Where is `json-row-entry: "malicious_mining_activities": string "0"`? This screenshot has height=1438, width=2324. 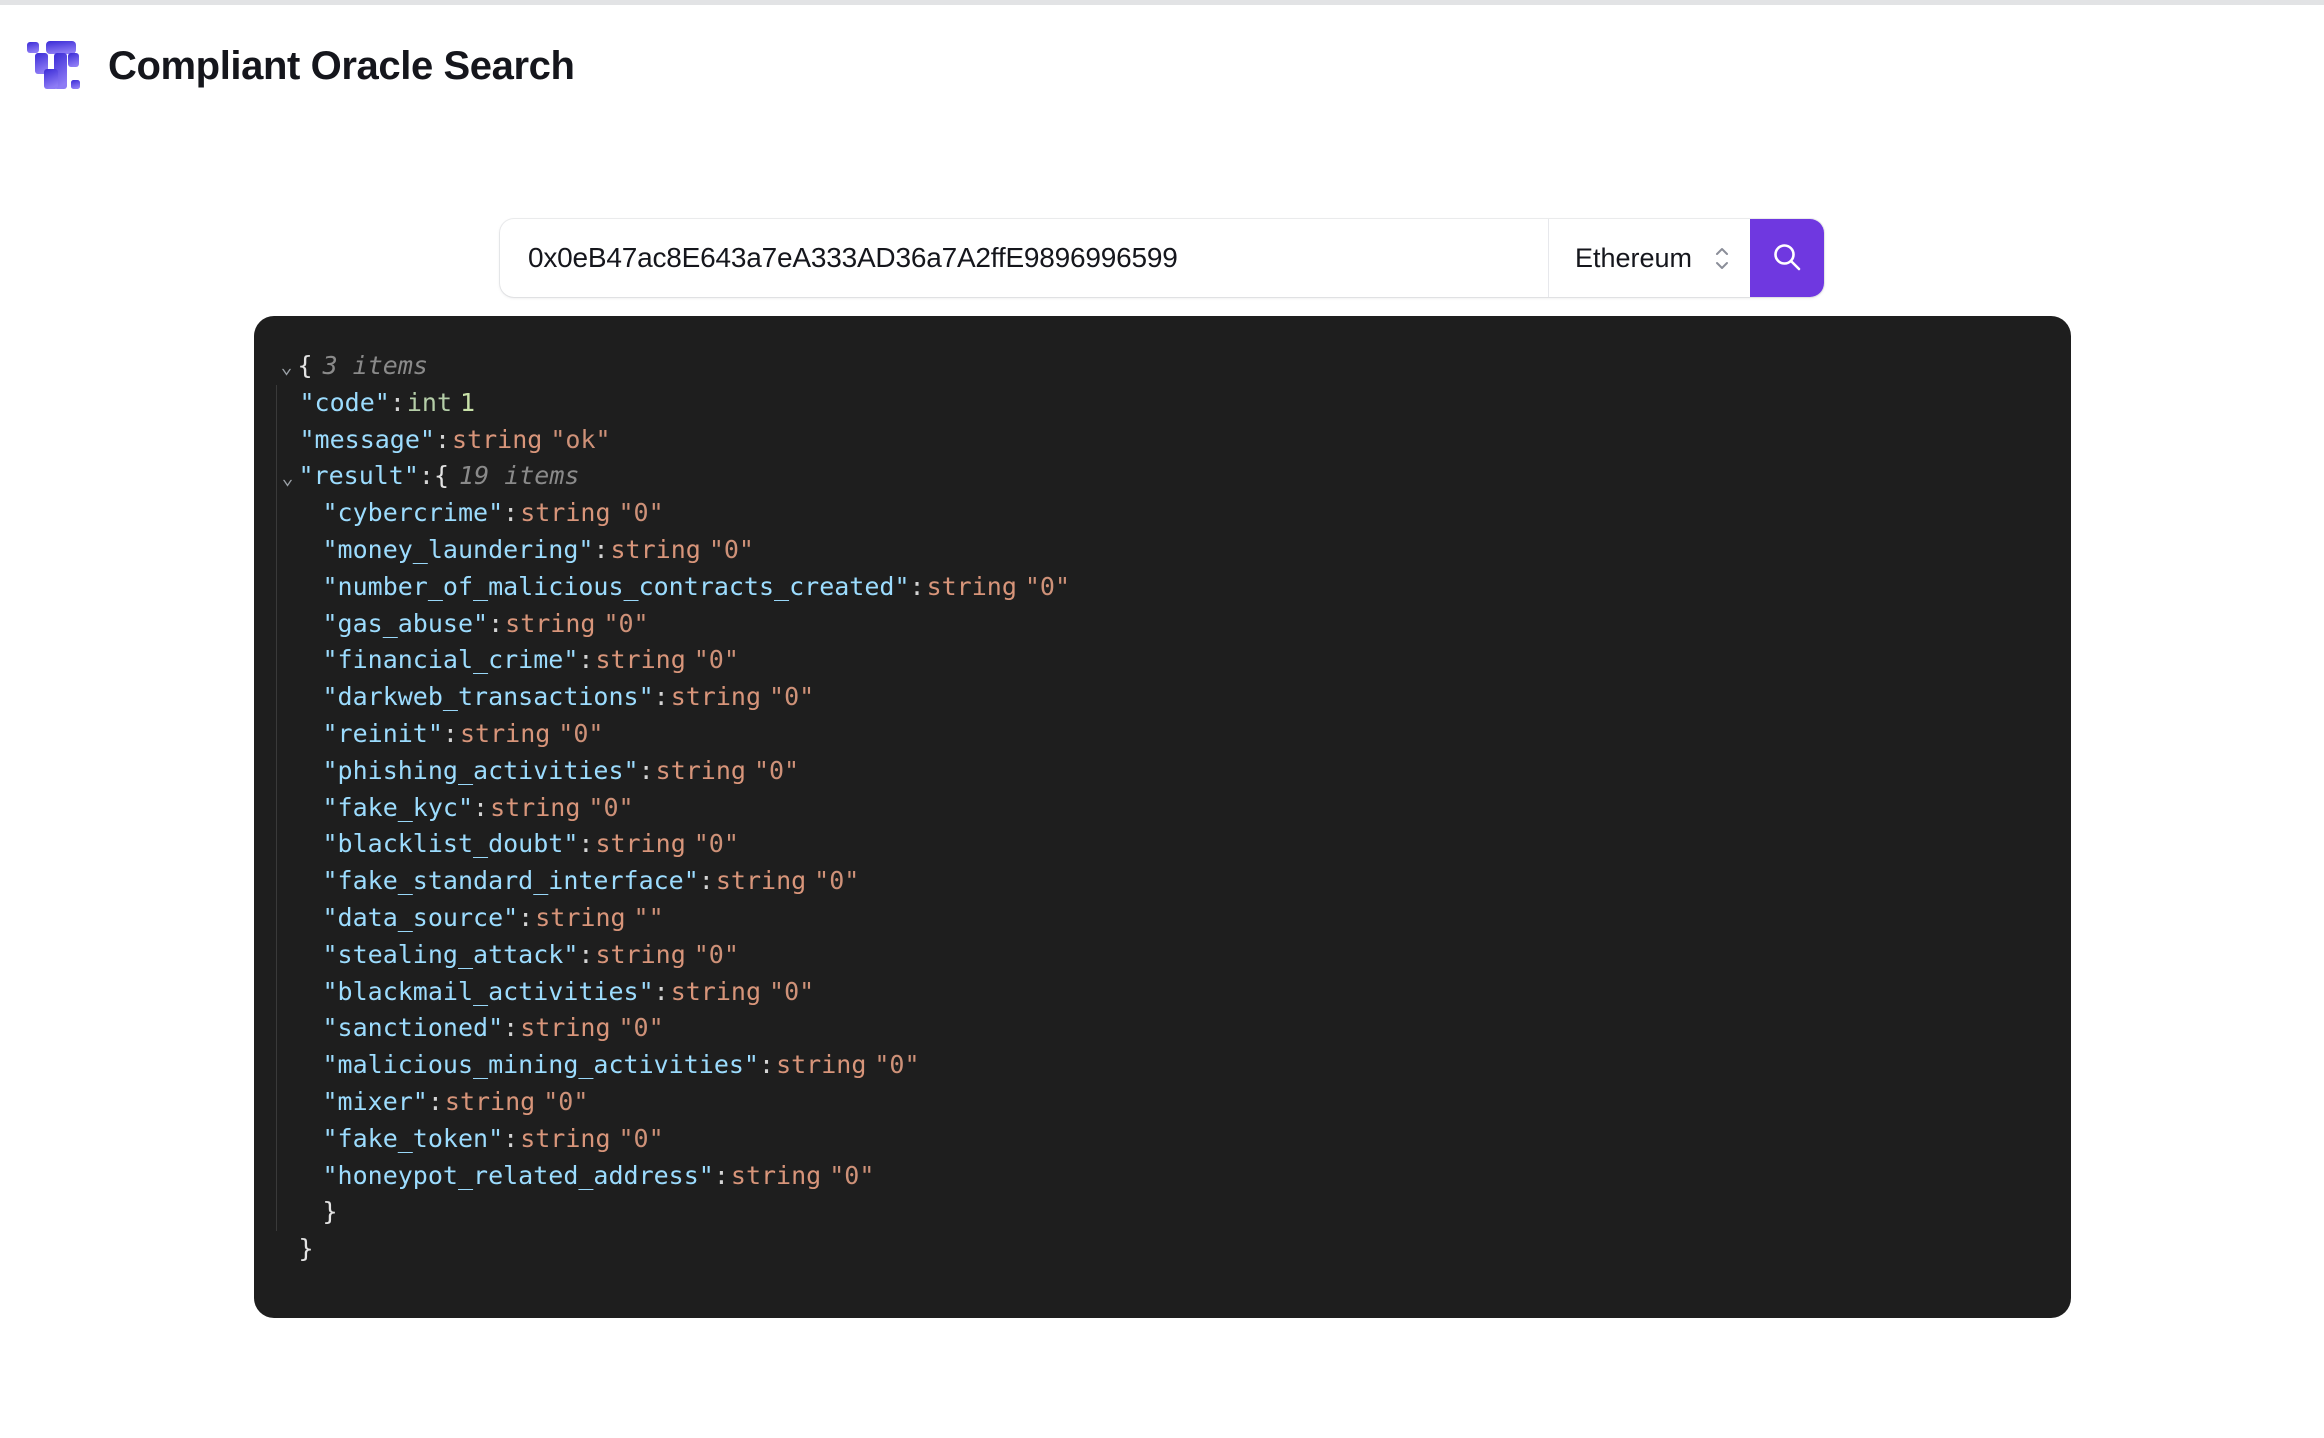 json-row-entry: "malicious_mining_activities": string "0" is located at coordinates (1162, 1065).